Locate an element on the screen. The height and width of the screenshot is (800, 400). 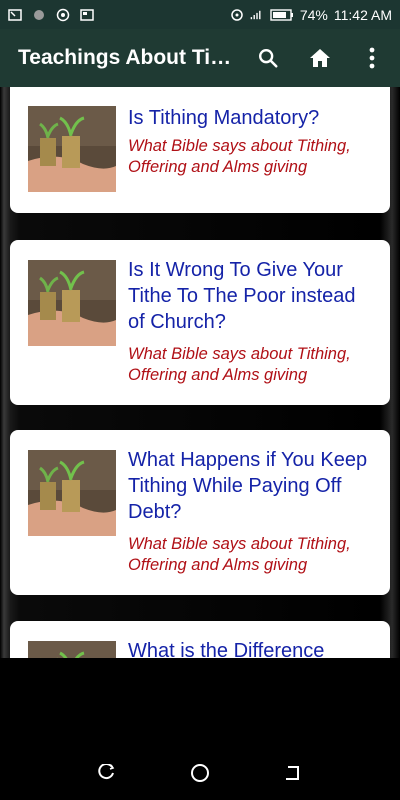
home-nav-button is located at coordinates (200, 773).